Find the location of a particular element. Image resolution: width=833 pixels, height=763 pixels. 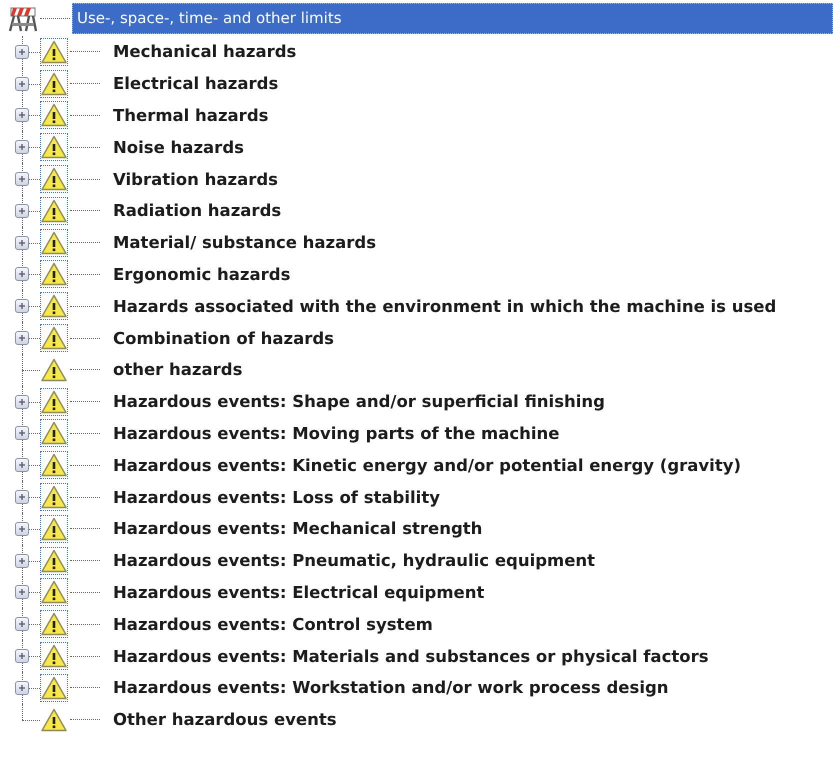

tree-item: Hazardous events: Kinetic energy and/or potential energy (gravity) is located at coordinates (427, 465).